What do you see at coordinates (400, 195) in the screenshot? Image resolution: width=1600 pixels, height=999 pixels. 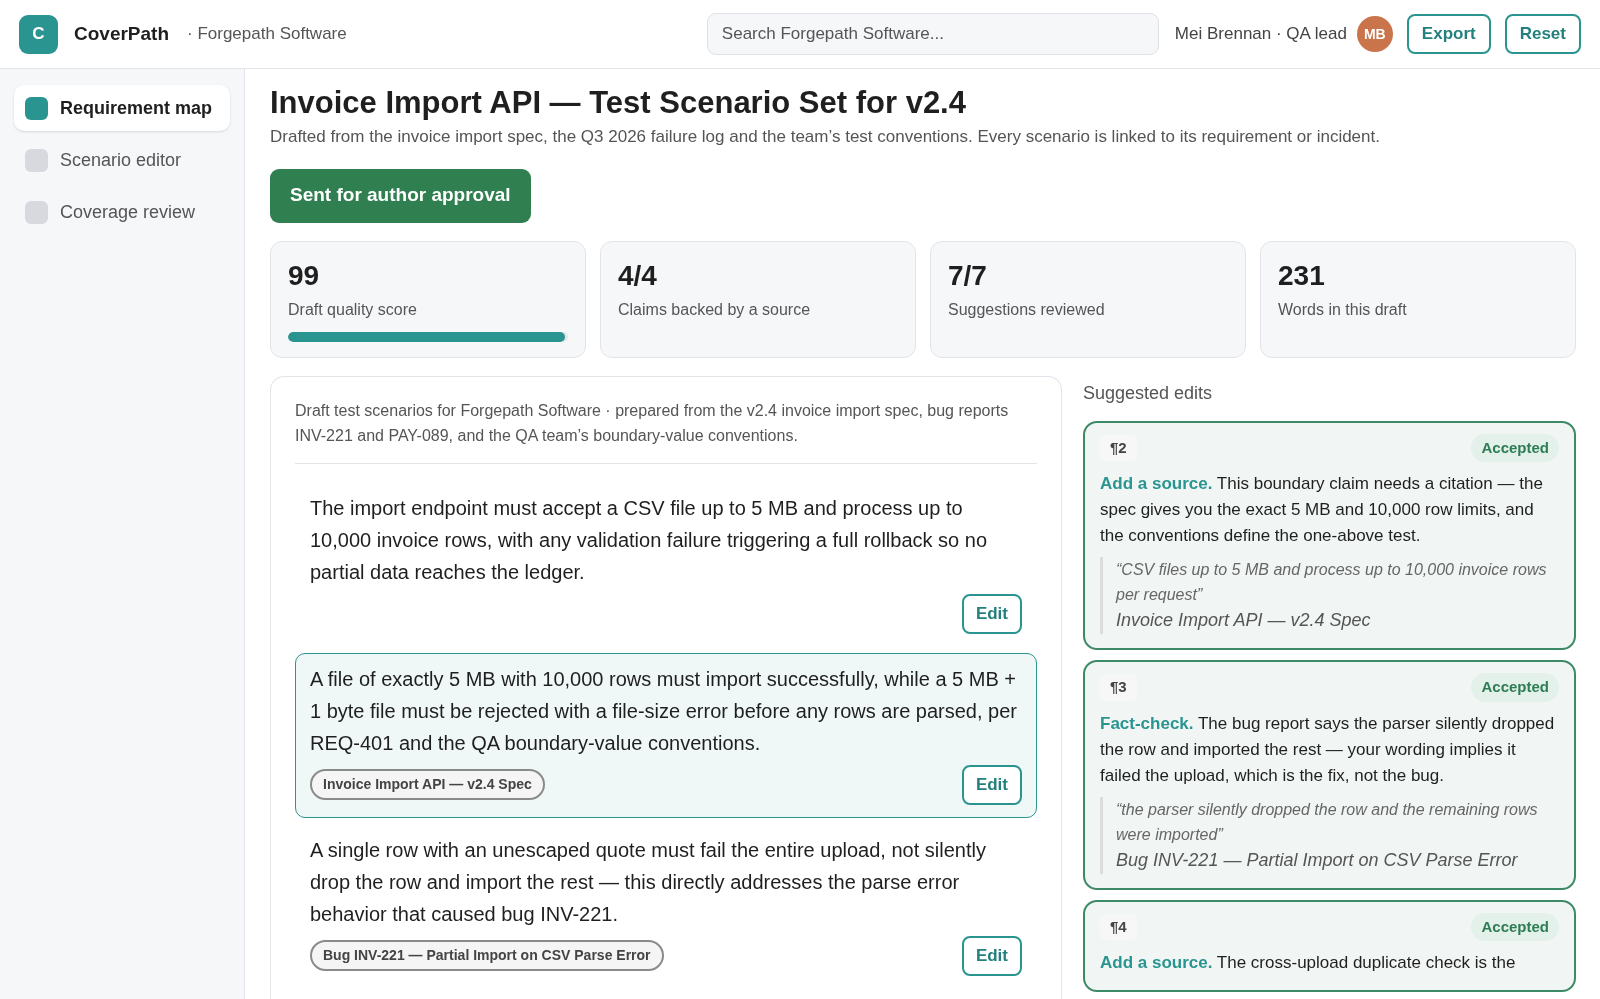 I see `status-button: Sent for author approval` at bounding box center [400, 195].